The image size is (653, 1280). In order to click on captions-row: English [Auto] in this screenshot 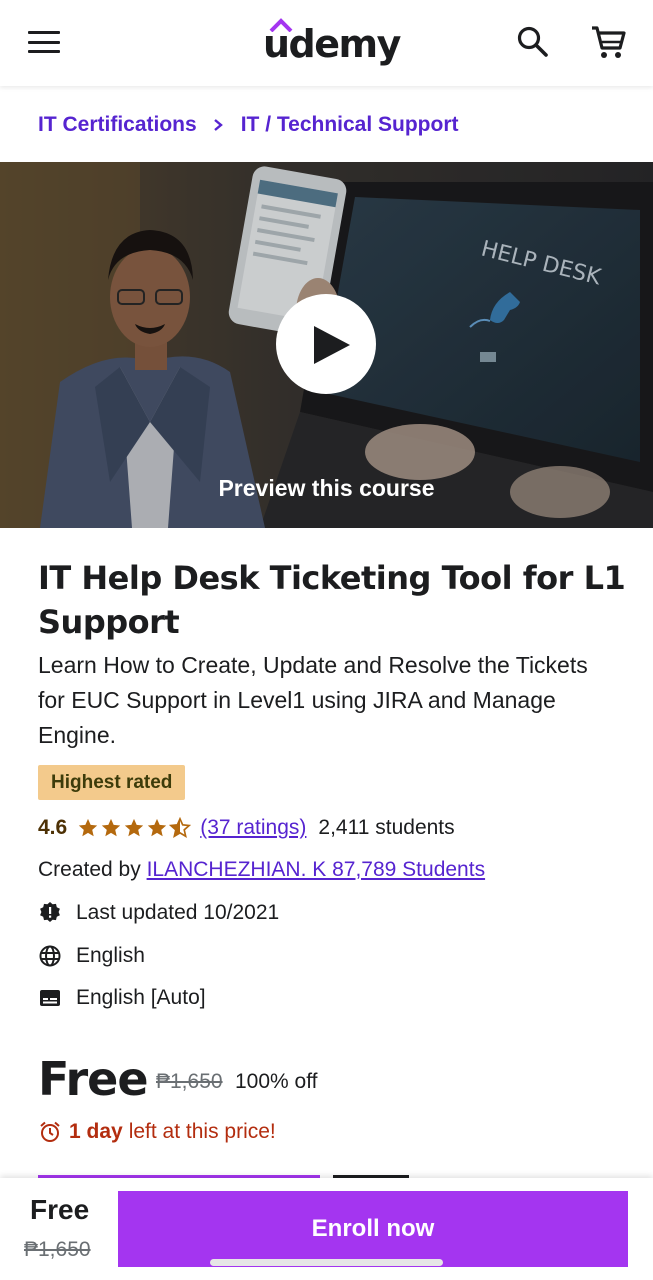, I will do `click(122, 998)`.